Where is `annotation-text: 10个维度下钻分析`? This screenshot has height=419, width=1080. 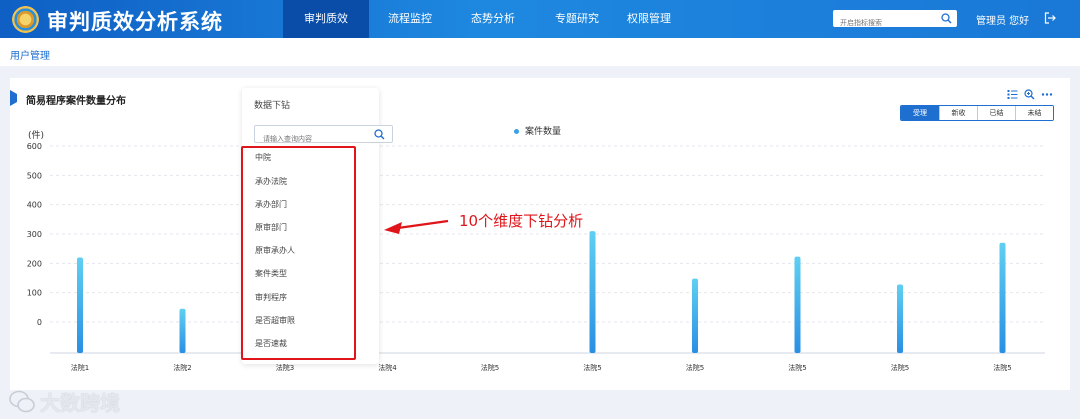 annotation-text: 10个维度下钻分析 is located at coordinates (521, 221).